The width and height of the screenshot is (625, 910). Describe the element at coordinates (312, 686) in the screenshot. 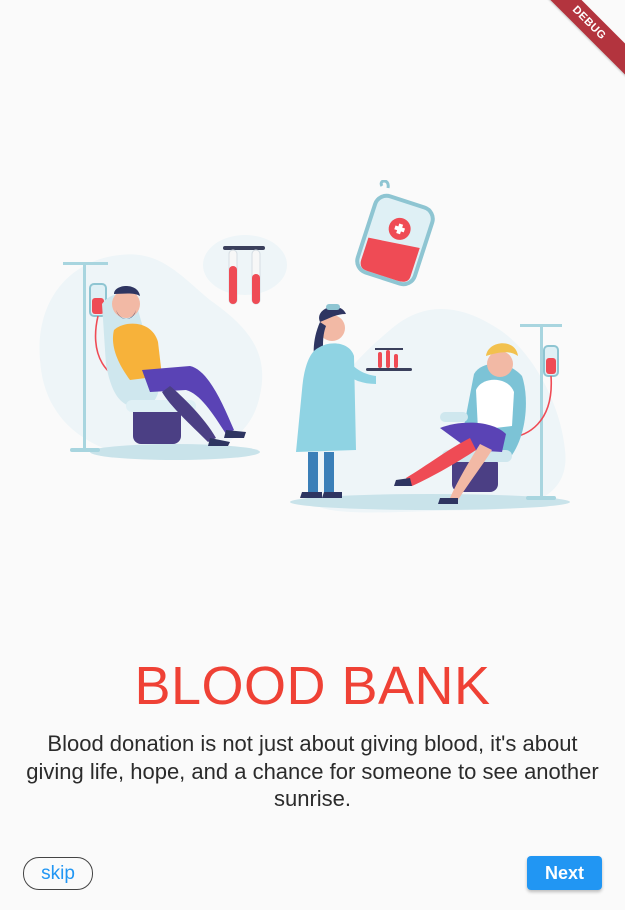

I see `page-title: BLOOD BANK` at that location.